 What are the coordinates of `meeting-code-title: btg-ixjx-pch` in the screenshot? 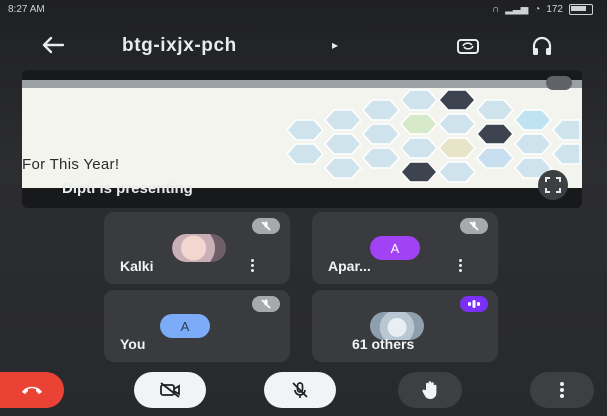 It's located at (179, 46).